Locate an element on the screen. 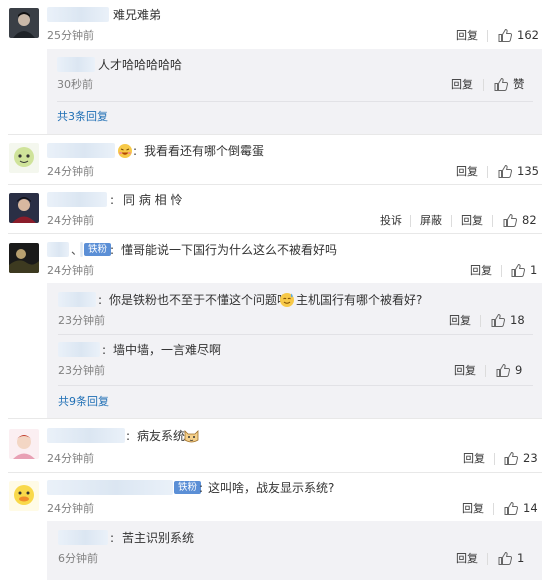  like-button: 赞 is located at coordinates (509, 84).